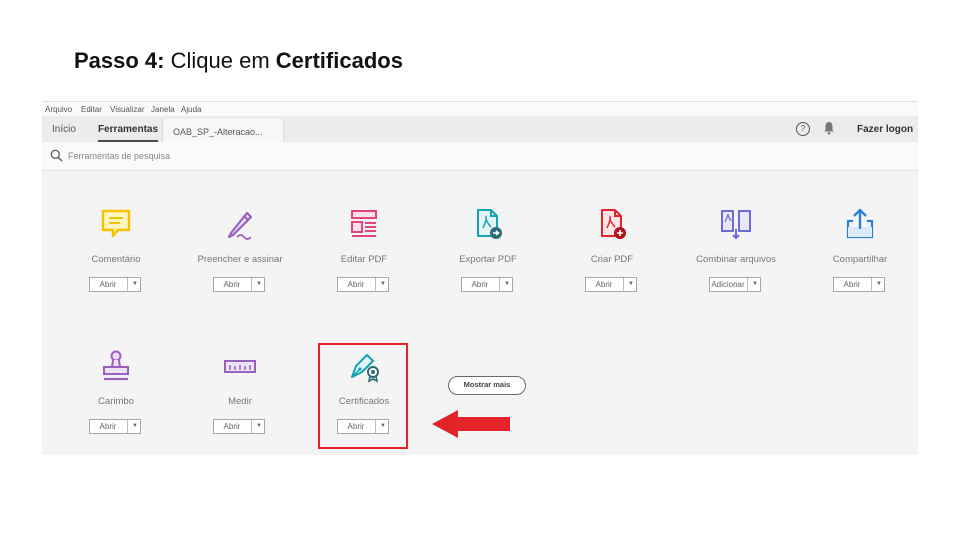 This screenshot has width=960, height=540. I want to click on tool-label: Medir, so click(240, 401).